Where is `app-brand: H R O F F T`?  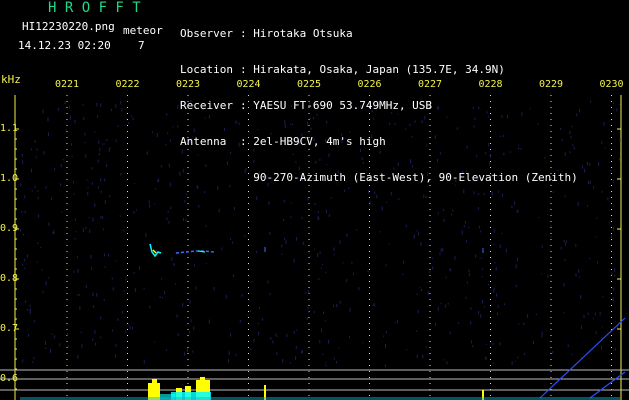 app-brand: H R O F F T is located at coordinates (94, 8).